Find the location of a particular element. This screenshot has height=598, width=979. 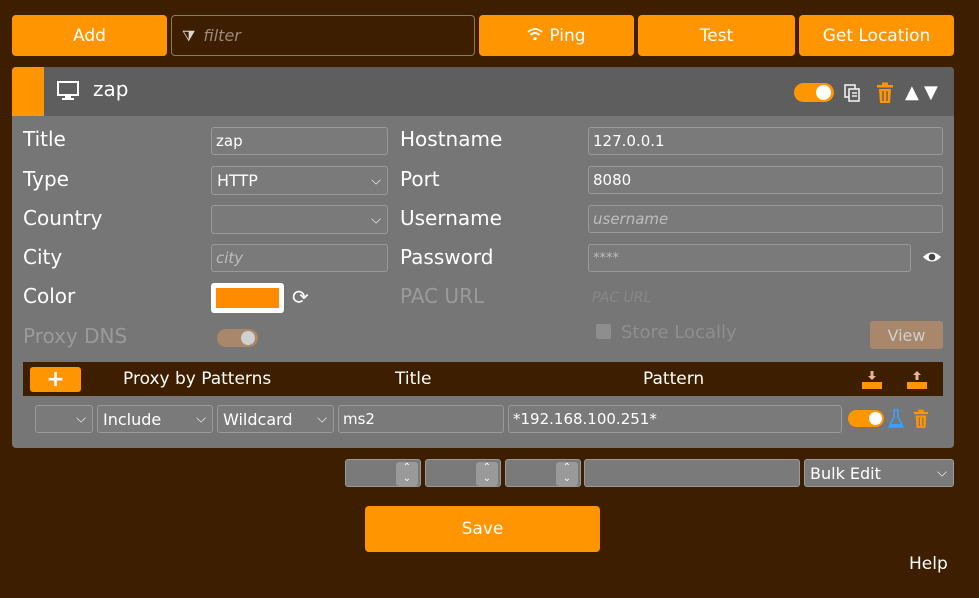

title-label: Title is located at coordinates (44, 139).